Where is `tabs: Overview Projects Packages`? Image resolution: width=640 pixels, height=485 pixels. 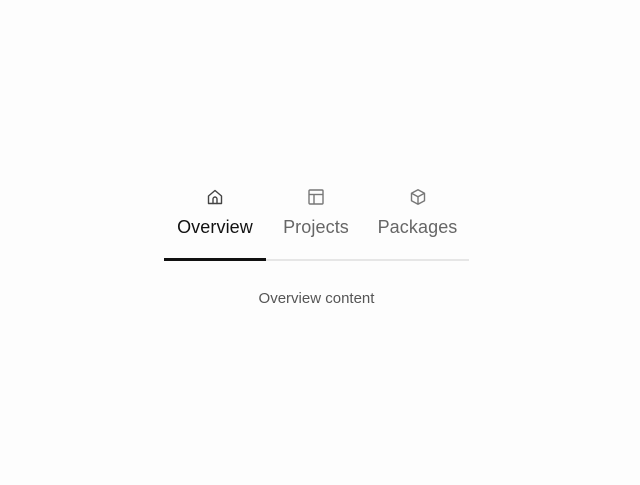 tabs: Overview Projects Packages is located at coordinates (316, 220).